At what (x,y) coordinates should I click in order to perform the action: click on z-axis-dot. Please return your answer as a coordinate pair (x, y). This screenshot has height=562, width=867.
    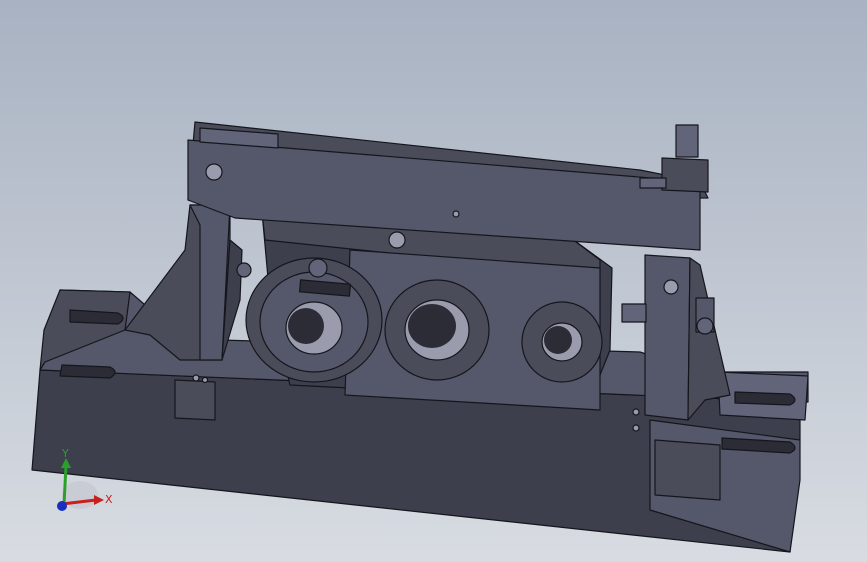
    Looking at the image, I should click on (62, 506).